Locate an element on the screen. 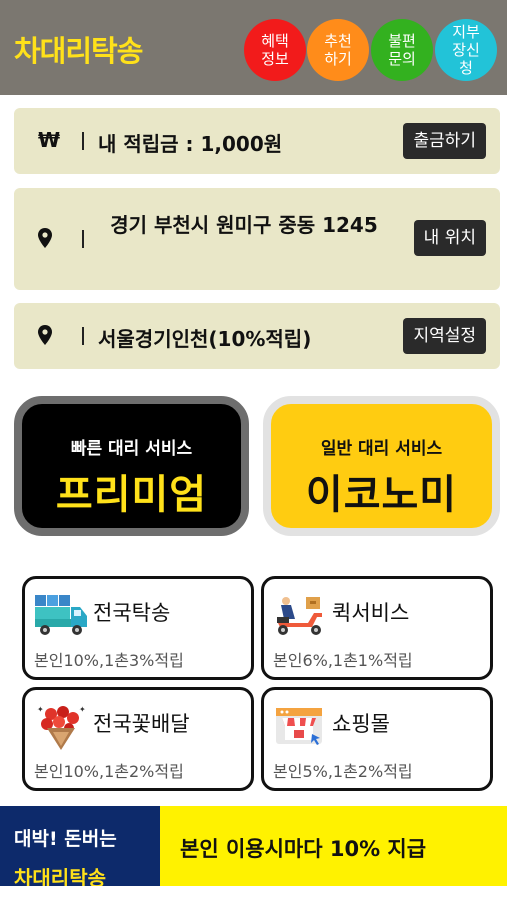  won-icon: ₩ is located at coordinates (49, 140).